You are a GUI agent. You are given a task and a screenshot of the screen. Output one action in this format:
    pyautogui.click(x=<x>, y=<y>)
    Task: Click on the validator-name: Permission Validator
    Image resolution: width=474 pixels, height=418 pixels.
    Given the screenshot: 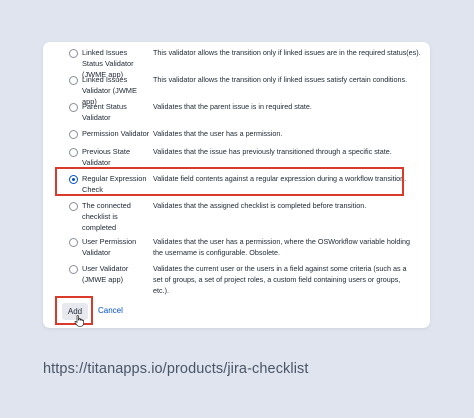 What is the action you would take?
    pyautogui.click(x=116, y=133)
    